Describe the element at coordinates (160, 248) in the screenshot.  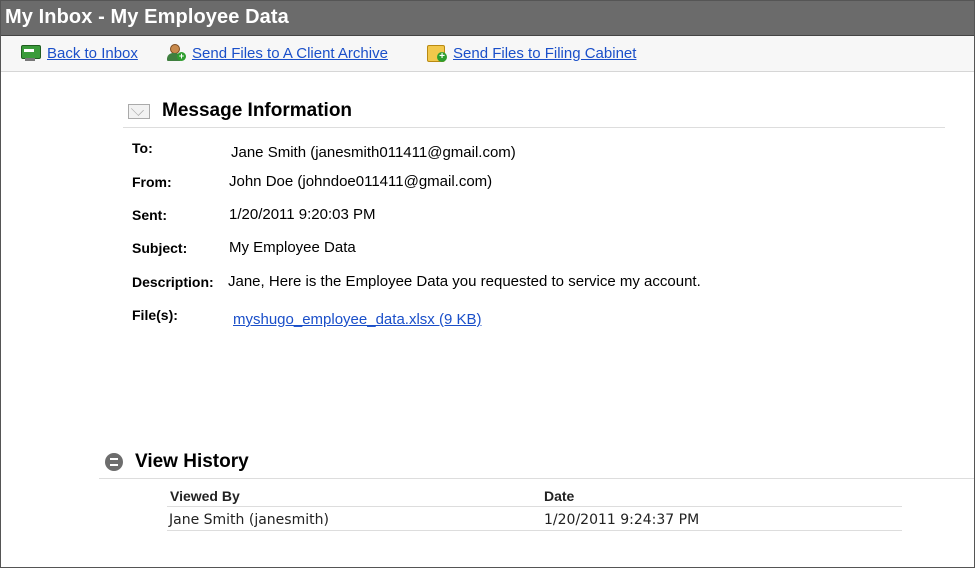
I see `subject-label: Subject:` at that location.